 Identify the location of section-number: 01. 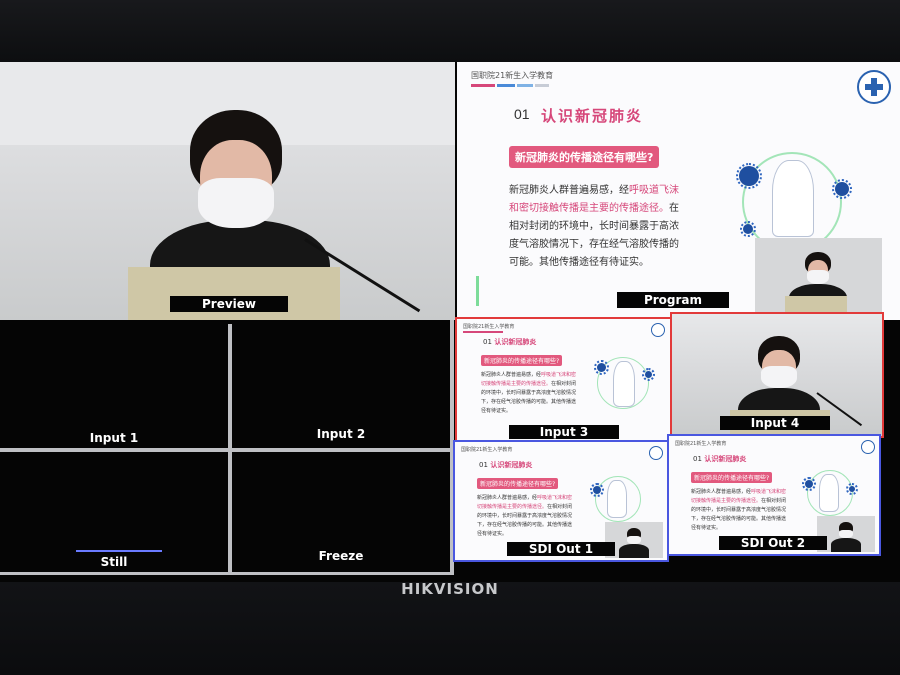
(522, 114).